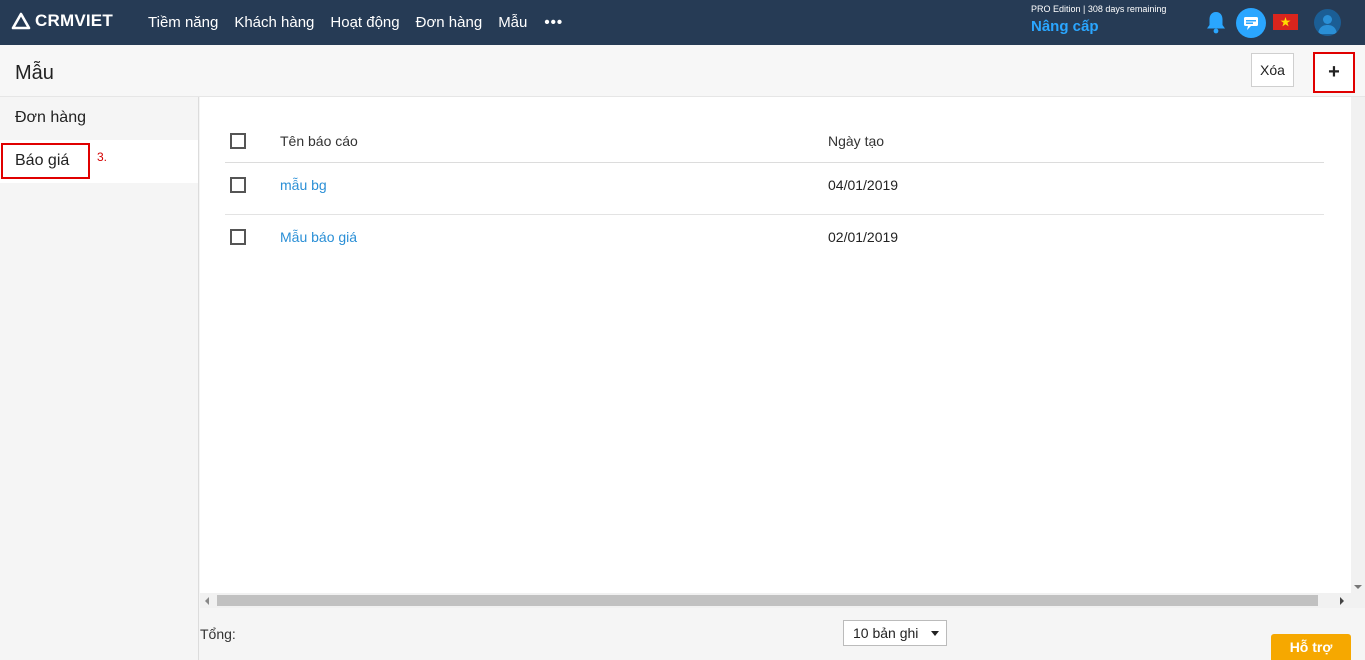 The image size is (1365, 660). I want to click on vertical-scrollbar, so click(1358, 345).